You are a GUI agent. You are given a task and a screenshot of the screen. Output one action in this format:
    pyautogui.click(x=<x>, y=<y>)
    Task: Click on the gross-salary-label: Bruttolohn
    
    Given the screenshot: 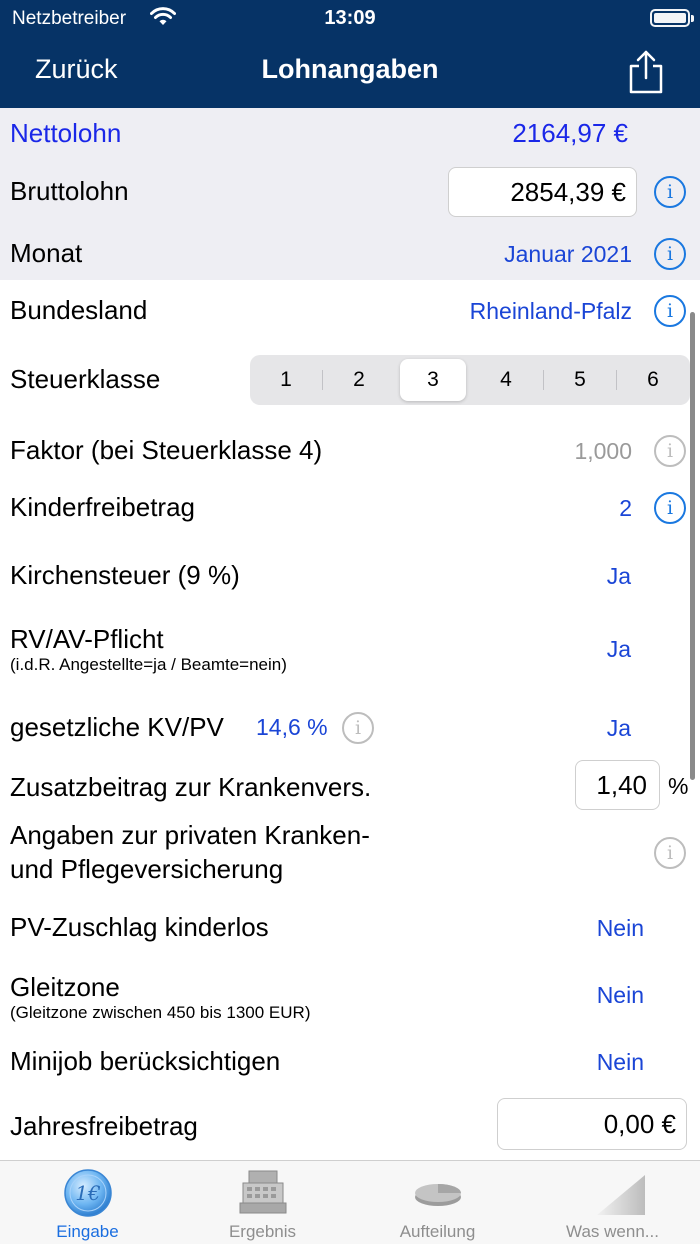 What is the action you would take?
    pyautogui.click(x=69, y=191)
    